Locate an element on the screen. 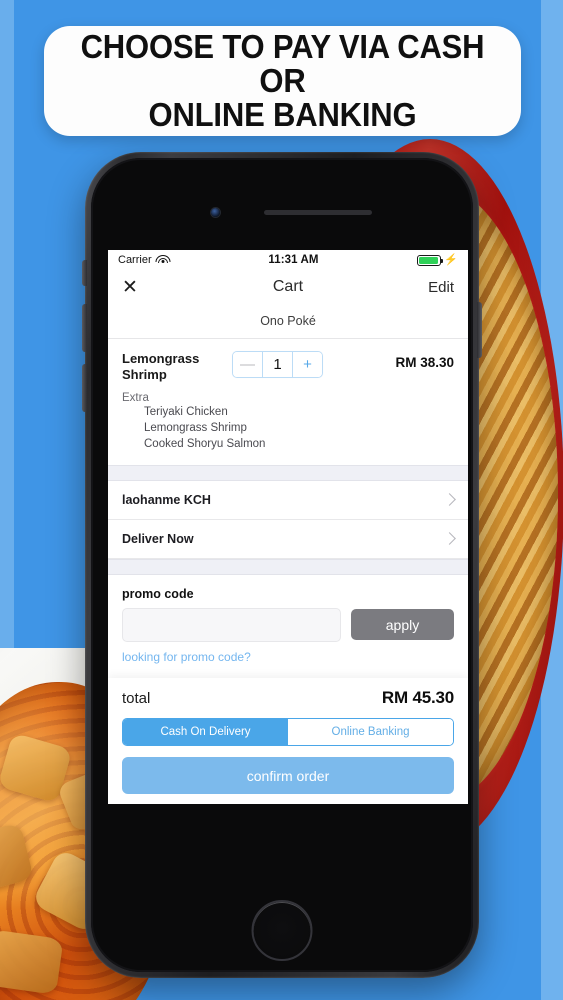 The height and width of the screenshot is (1000, 563). increase-quantity-button: + is located at coordinates (307, 364).